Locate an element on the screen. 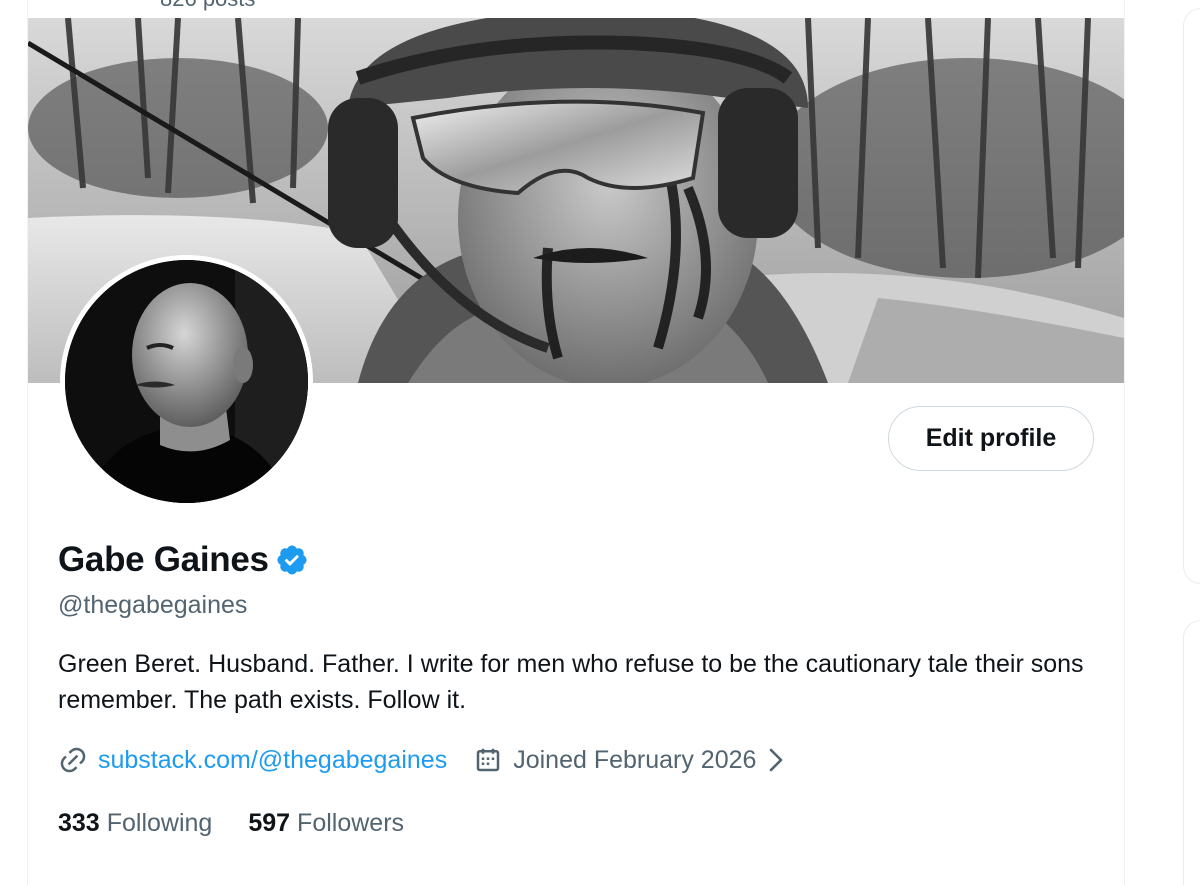 The image size is (1200, 885). followers-link: 597 Followers is located at coordinates (326, 823).